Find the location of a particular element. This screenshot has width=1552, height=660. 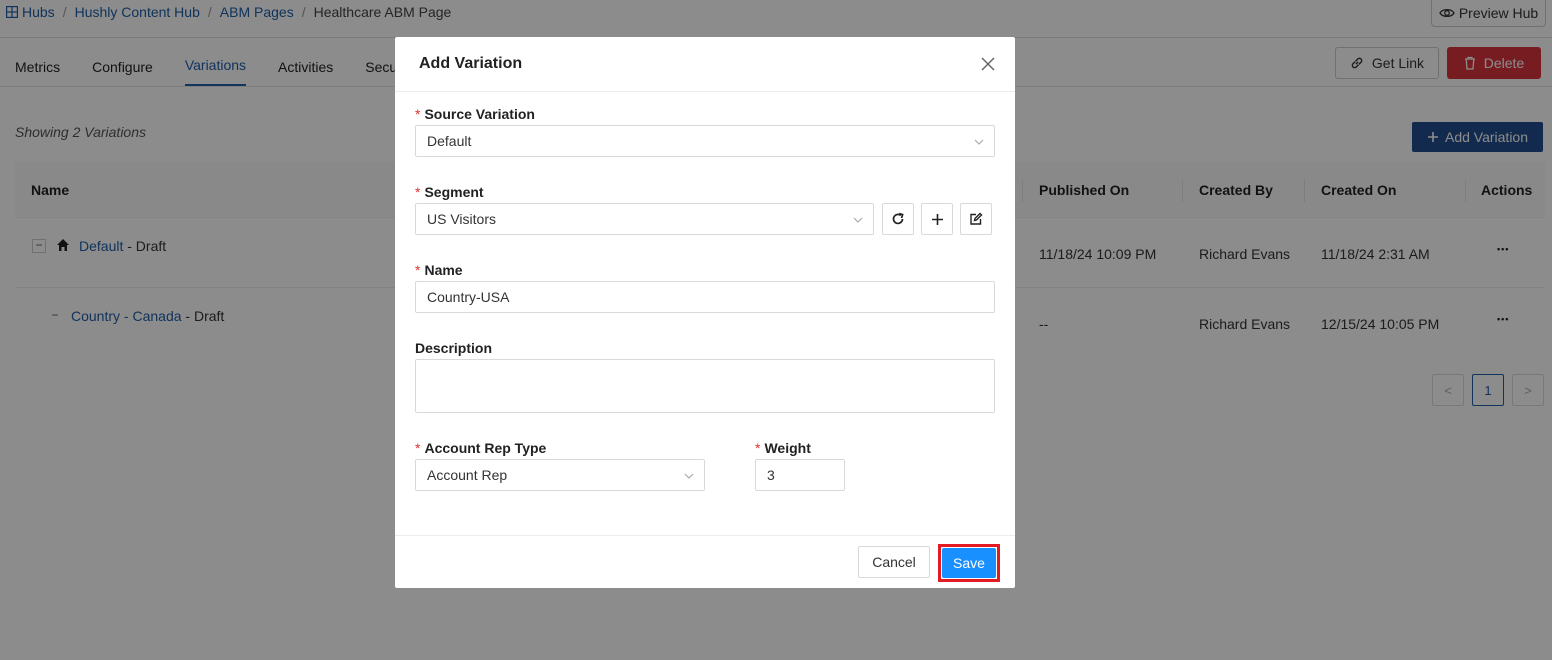

segment-label-text: Segment is located at coordinates (454, 192).